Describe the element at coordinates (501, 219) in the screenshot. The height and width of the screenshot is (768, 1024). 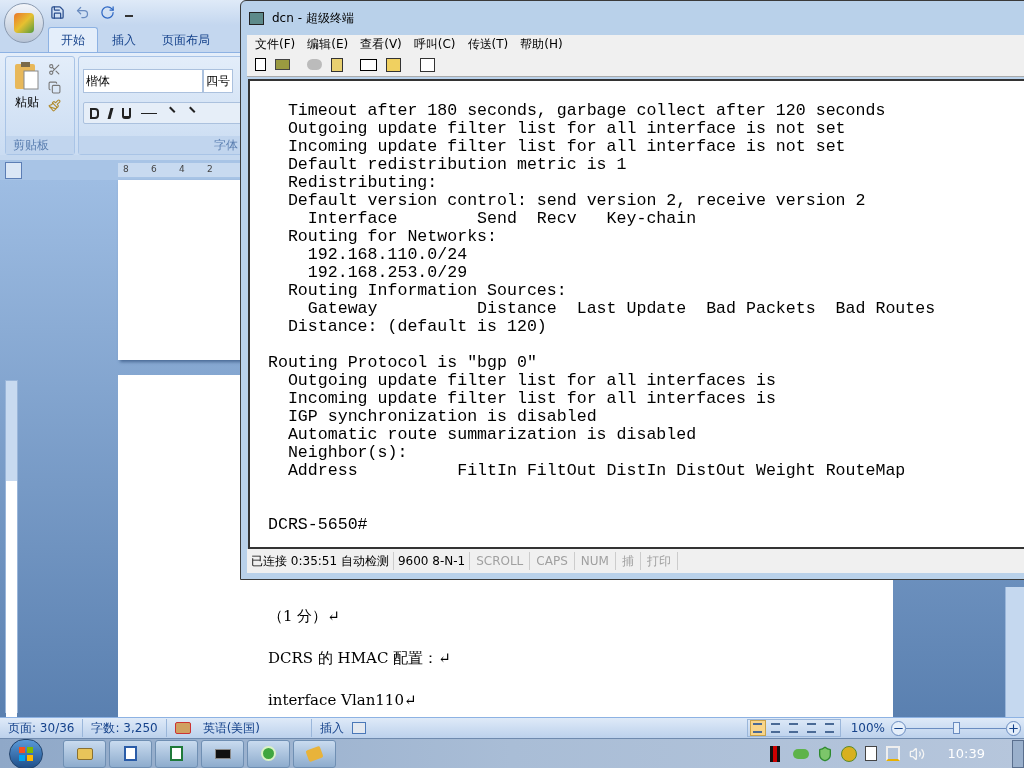
I see `terminal-line: Interface Send Recv Key-chain` at that location.